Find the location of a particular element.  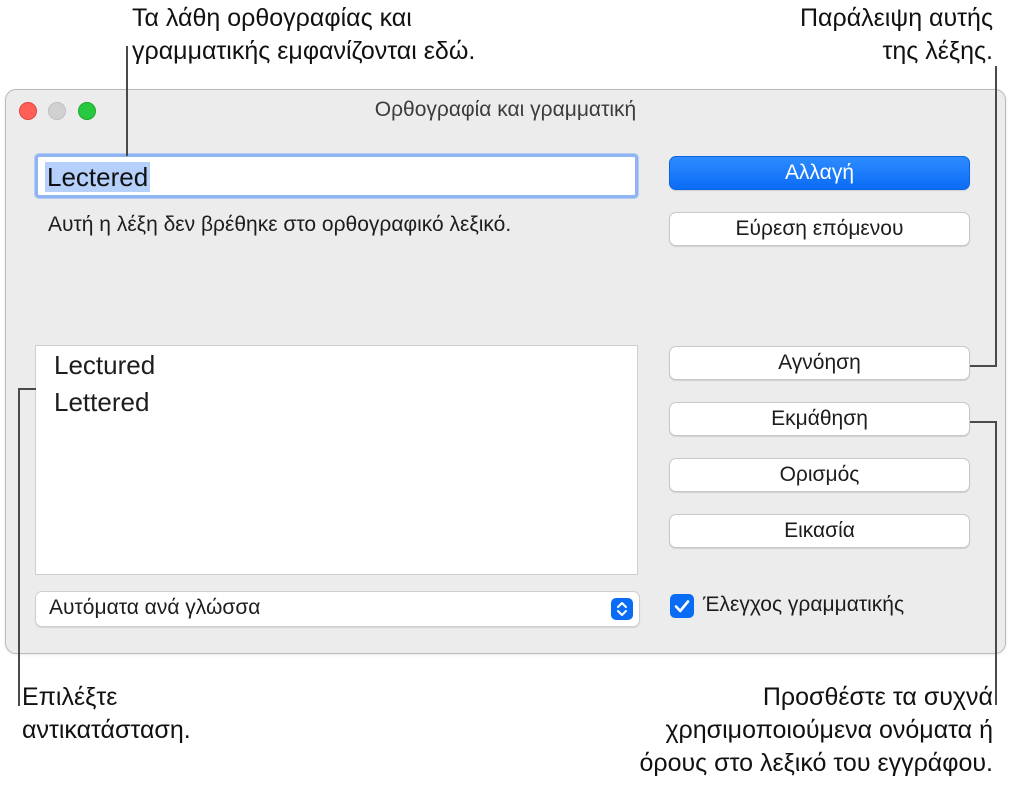

misspelled-word-selection: Lectered is located at coordinates (98, 177).